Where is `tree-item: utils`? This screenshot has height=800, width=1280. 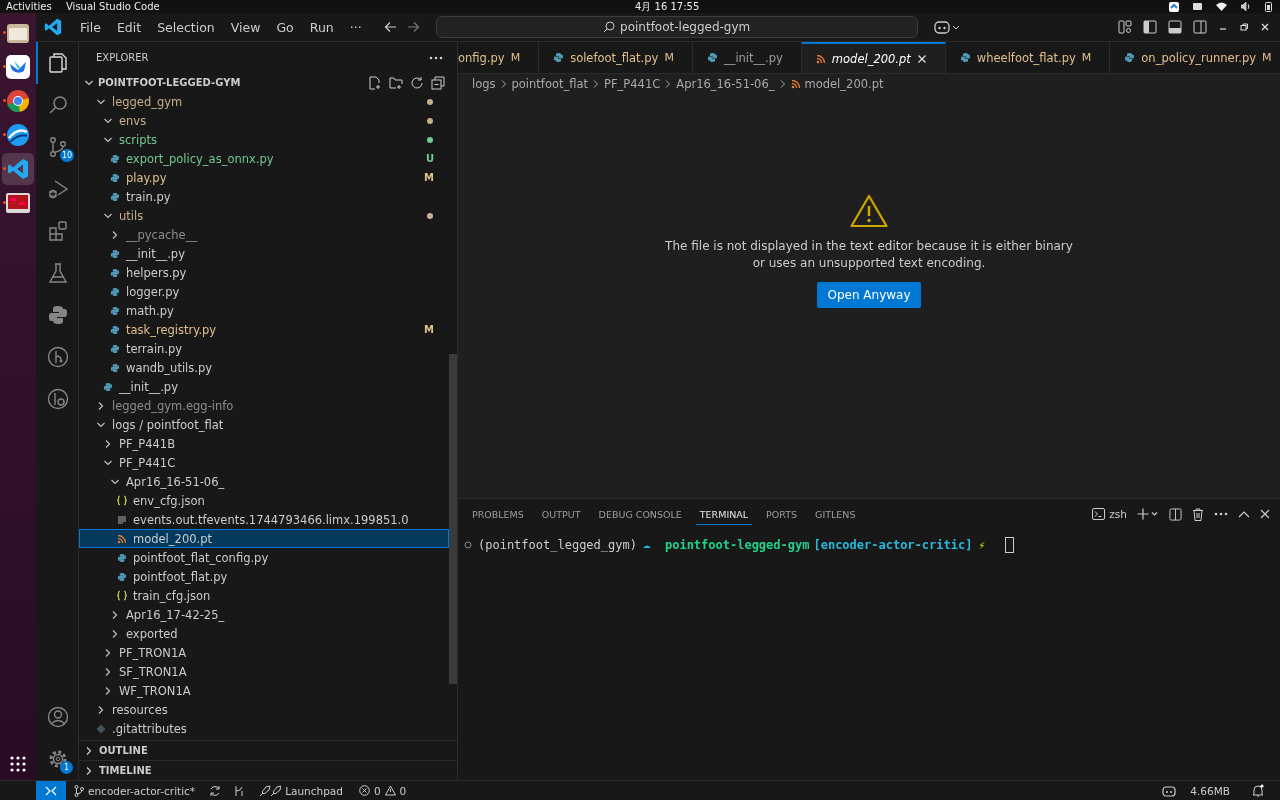
tree-item: utils is located at coordinates (264, 215).